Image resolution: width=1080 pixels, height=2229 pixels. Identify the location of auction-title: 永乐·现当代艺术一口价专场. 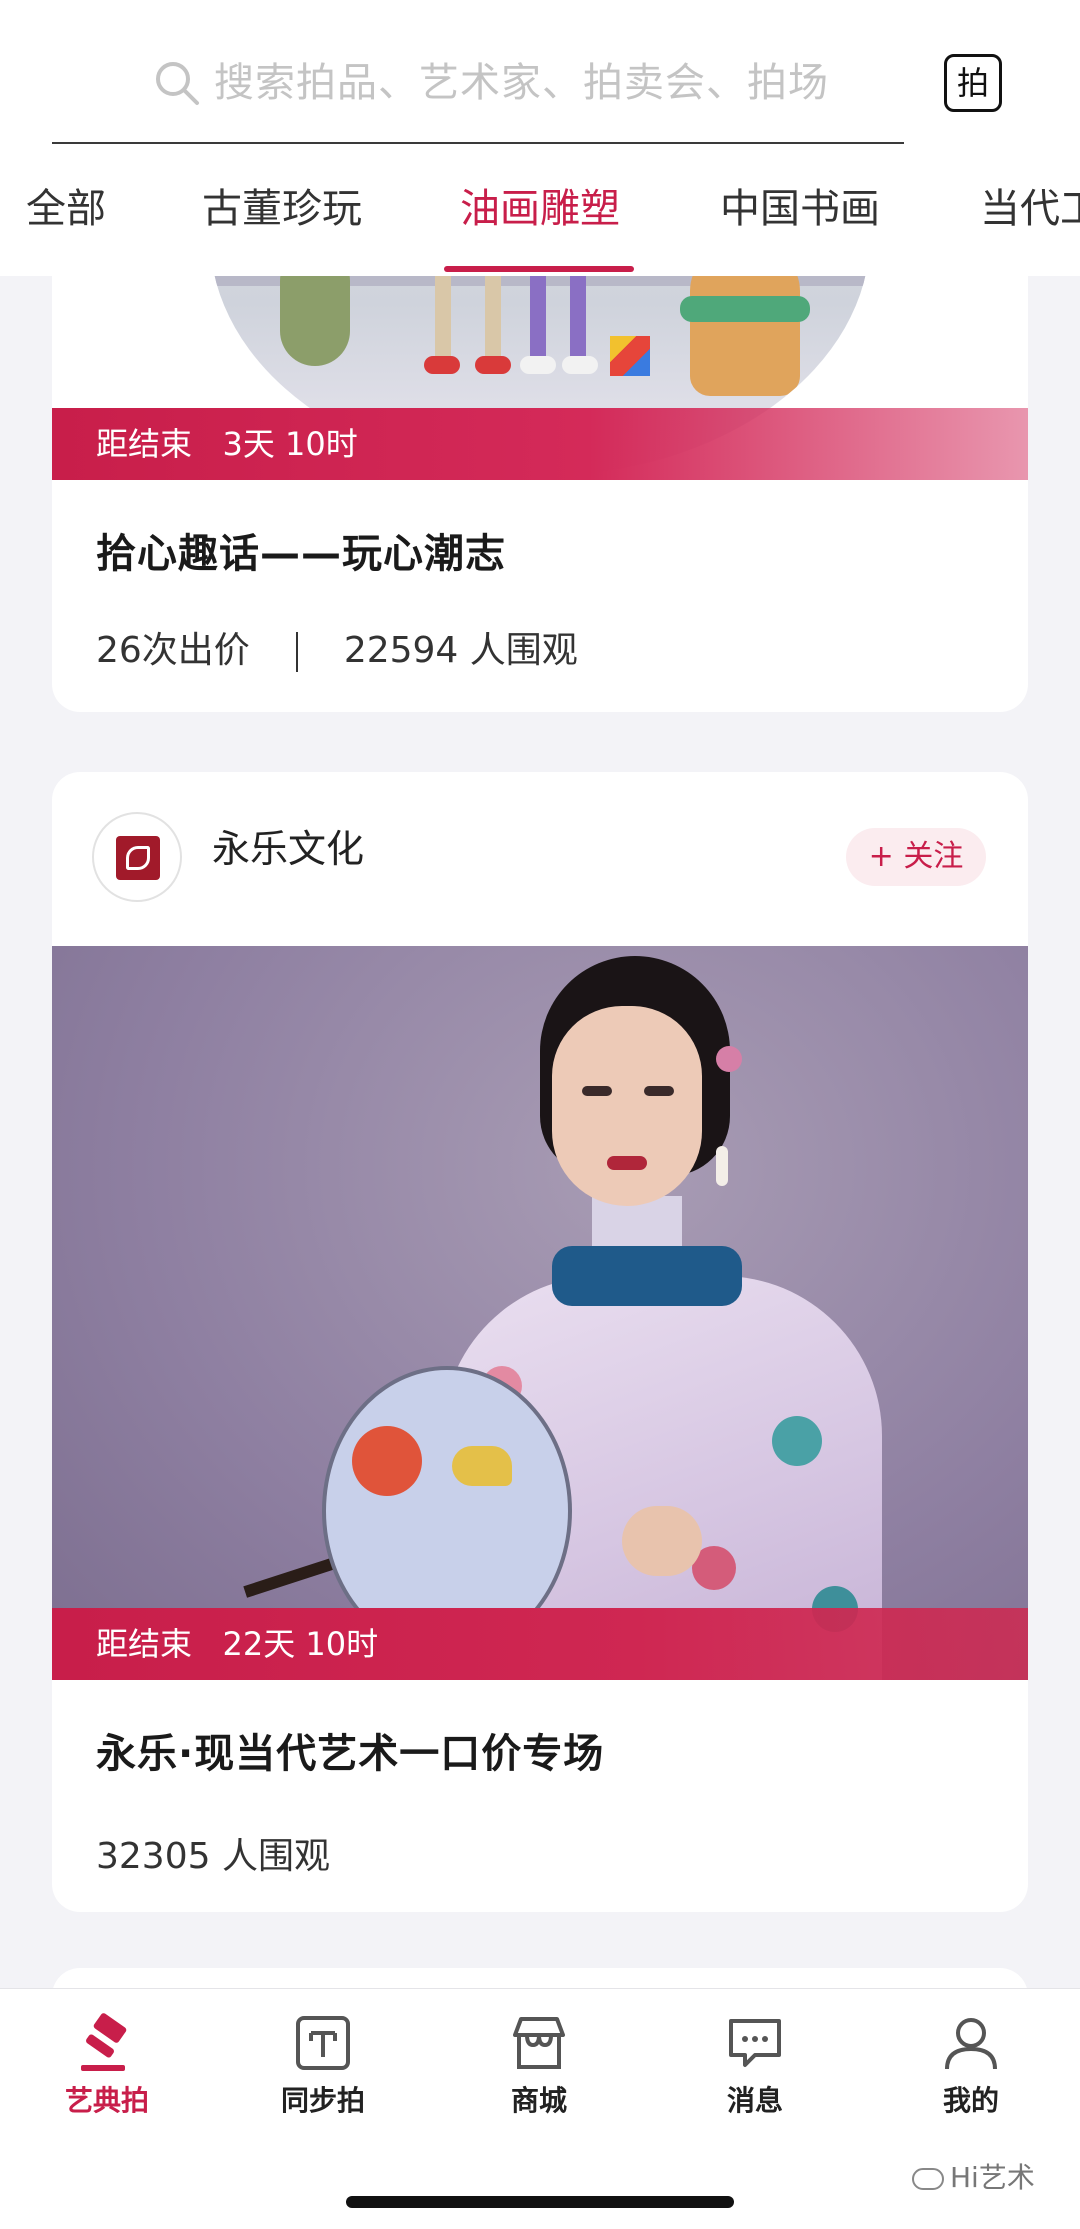
(350, 1754).